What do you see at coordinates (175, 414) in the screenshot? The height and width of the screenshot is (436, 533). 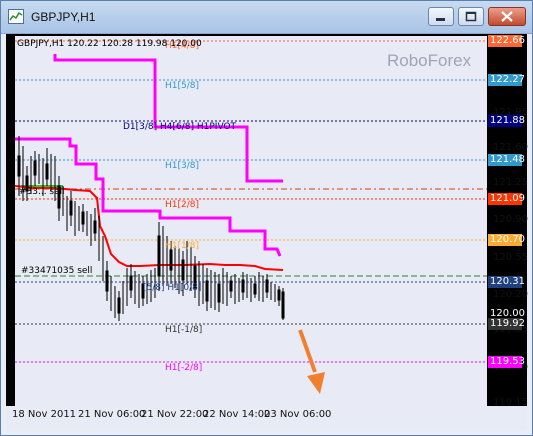 I see `x-tick-label: 21 Nov 22:00` at bounding box center [175, 414].